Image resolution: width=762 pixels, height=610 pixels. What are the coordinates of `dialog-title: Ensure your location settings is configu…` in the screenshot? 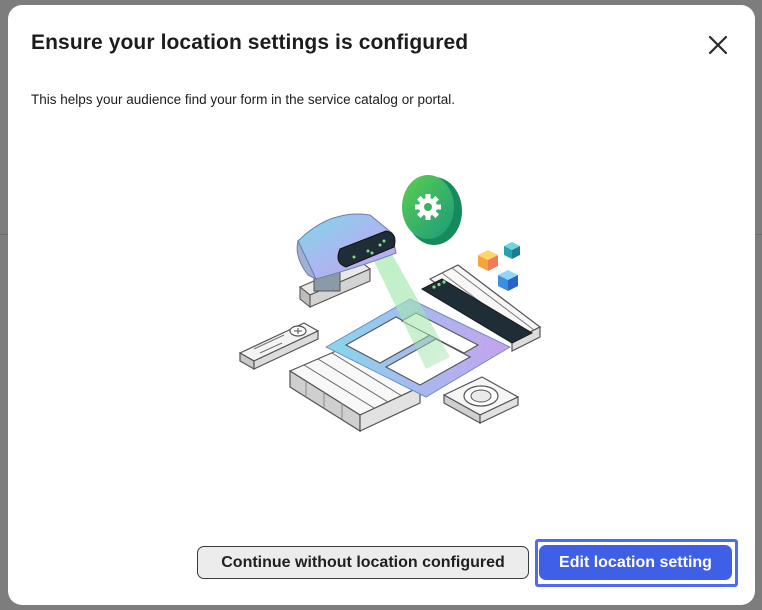 It's located at (250, 42).